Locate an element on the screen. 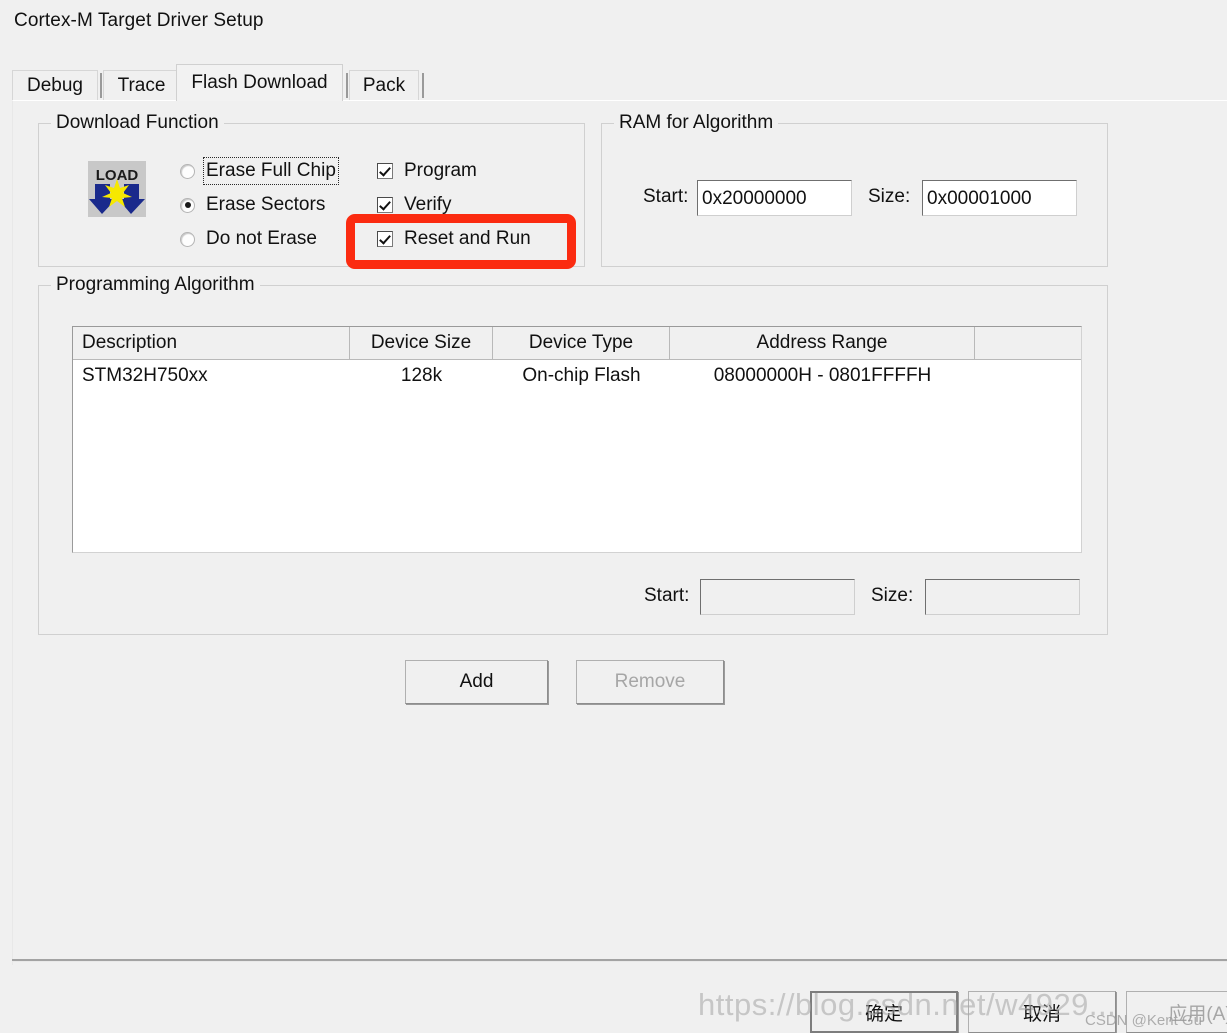 This screenshot has width=1227, height=1033. cell-address-range: 08000000H - 0801FFFFH is located at coordinates (822, 375).